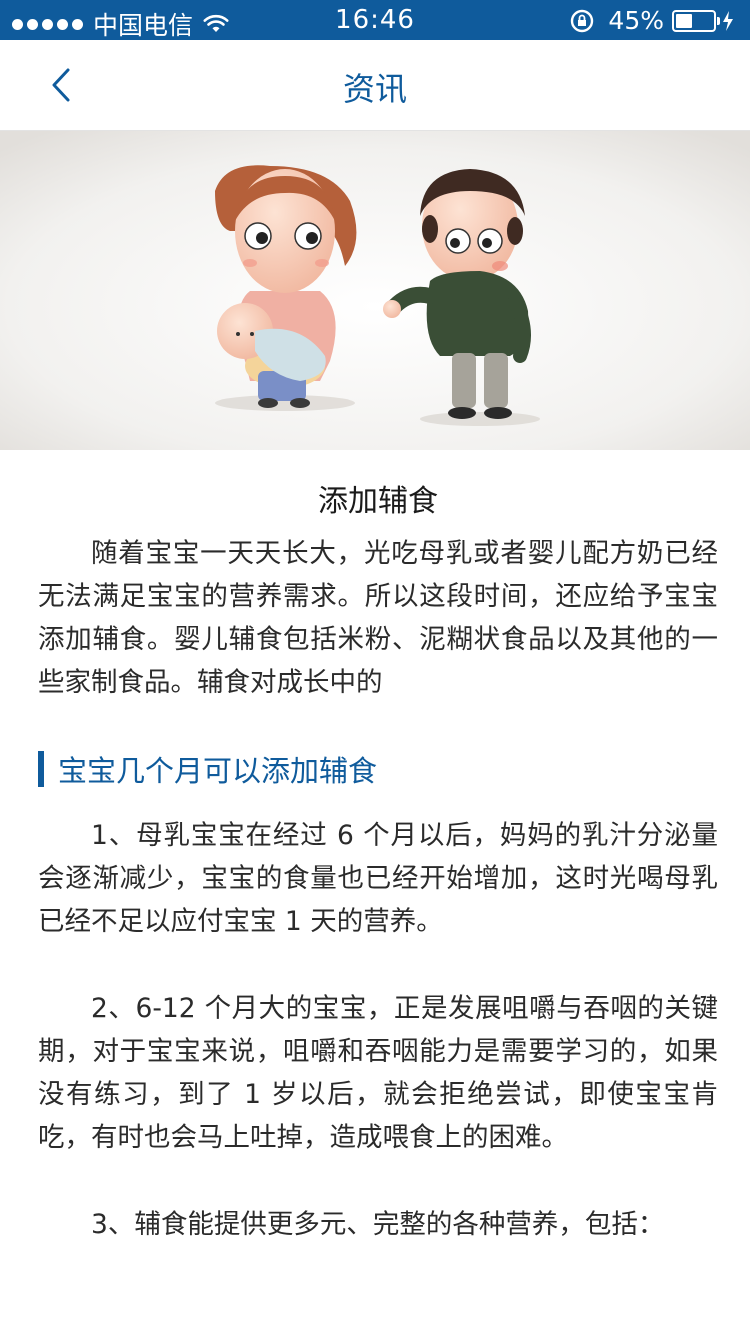  I want to click on article-title: 添加辅食, so click(378, 501).